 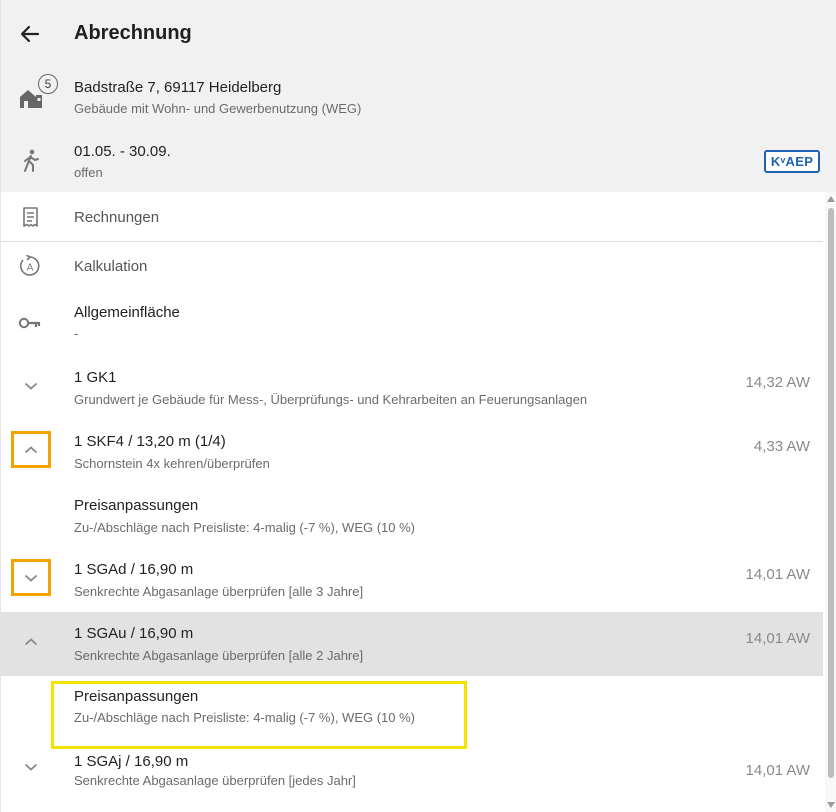 What do you see at coordinates (88, 172) in the screenshot?
I see `period-status: offen` at bounding box center [88, 172].